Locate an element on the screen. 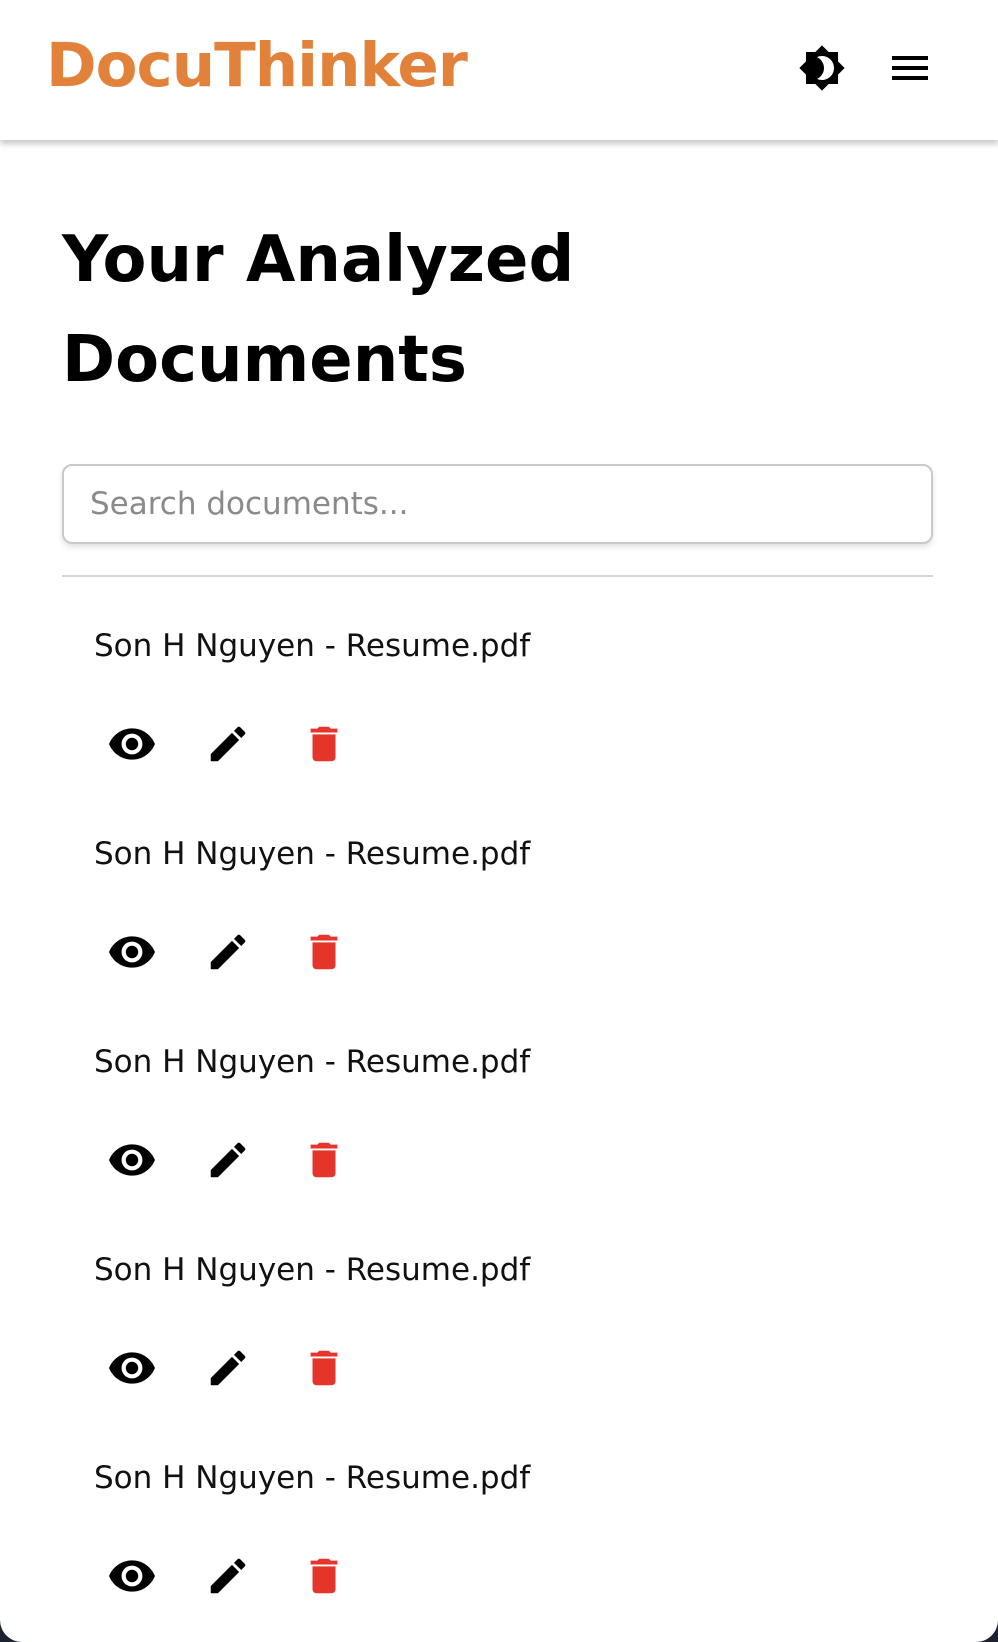 The width and height of the screenshot is (998, 1642). menu-button is located at coordinates (910, 70).